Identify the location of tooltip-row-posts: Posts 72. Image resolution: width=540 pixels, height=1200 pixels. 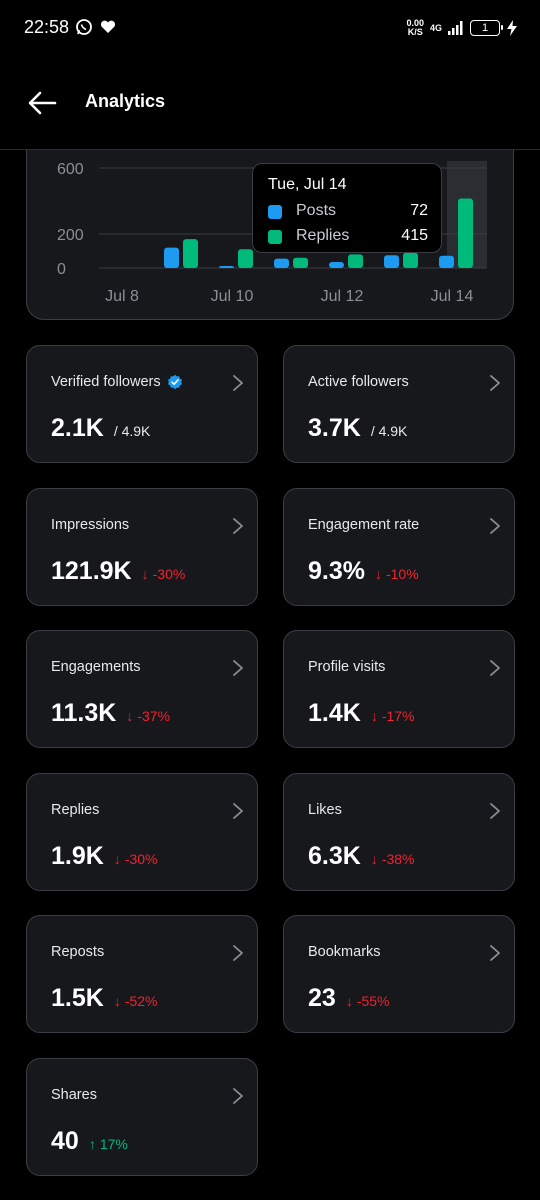
(348, 212).